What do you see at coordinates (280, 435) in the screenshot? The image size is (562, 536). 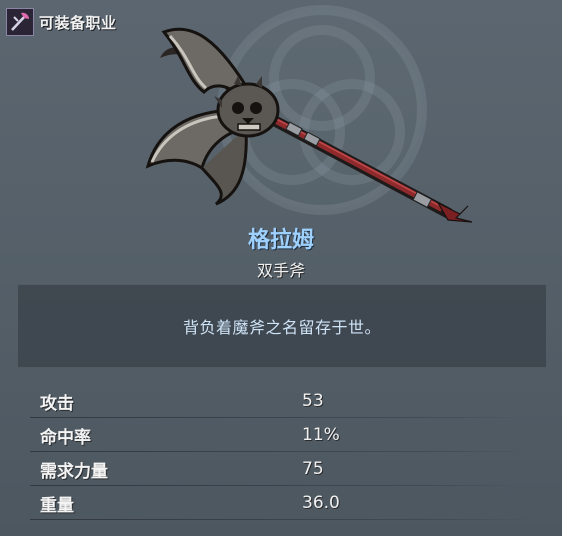 I see `stat-row-hit-rate: 命中率 11%` at bounding box center [280, 435].